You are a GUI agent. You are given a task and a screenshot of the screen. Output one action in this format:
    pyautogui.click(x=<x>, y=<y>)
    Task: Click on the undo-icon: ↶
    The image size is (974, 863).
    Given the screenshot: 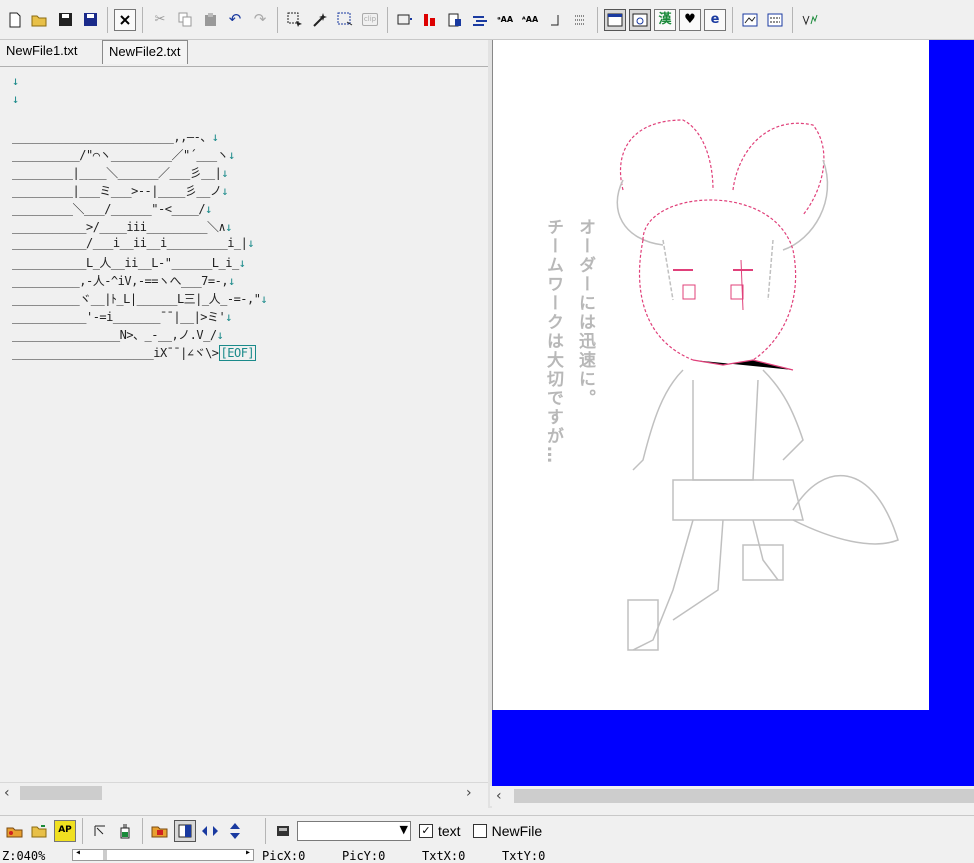 What is the action you would take?
    pyautogui.click(x=235, y=20)
    